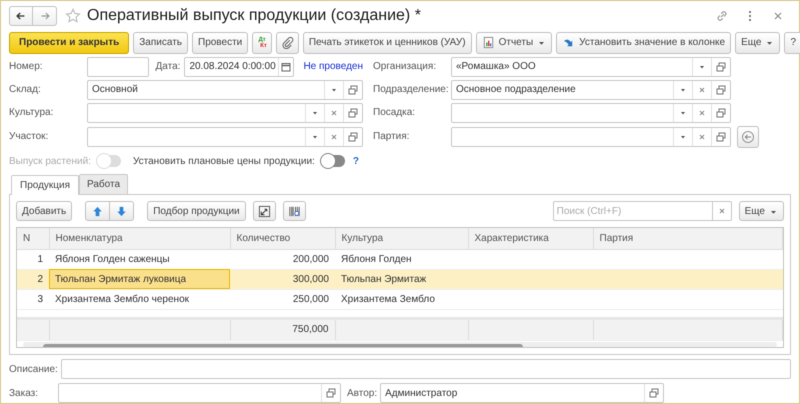 The width and height of the screenshot is (800, 404). Describe the element at coordinates (282, 329) in the screenshot. I see `total-cell: 750,000` at that location.